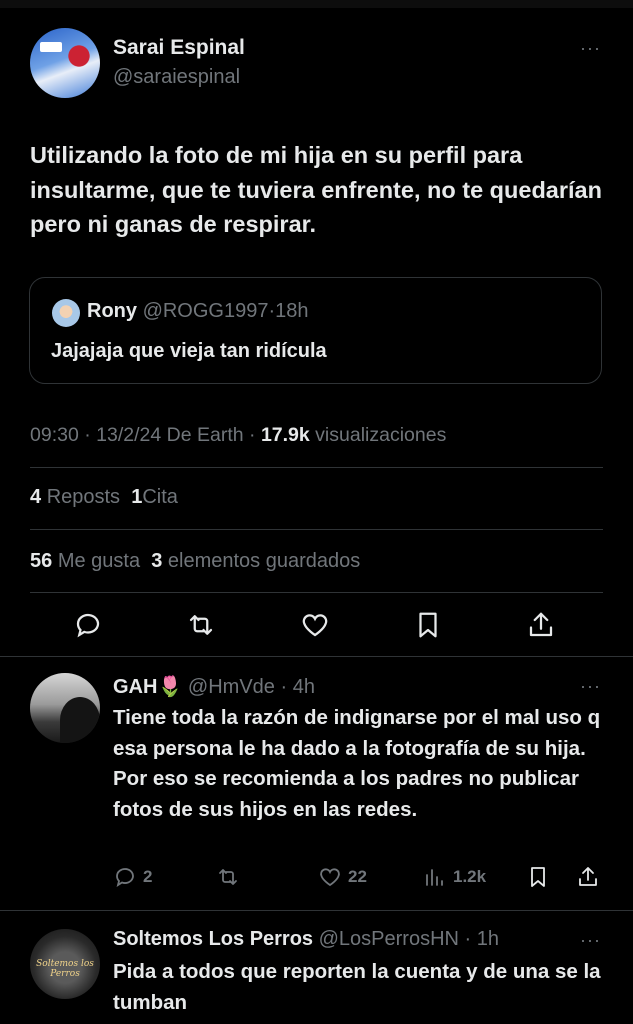 The width and height of the screenshot is (633, 1024). Describe the element at coordinates (83, 497) in the screenshot. I see `reposts-label: Reposts` at that location.